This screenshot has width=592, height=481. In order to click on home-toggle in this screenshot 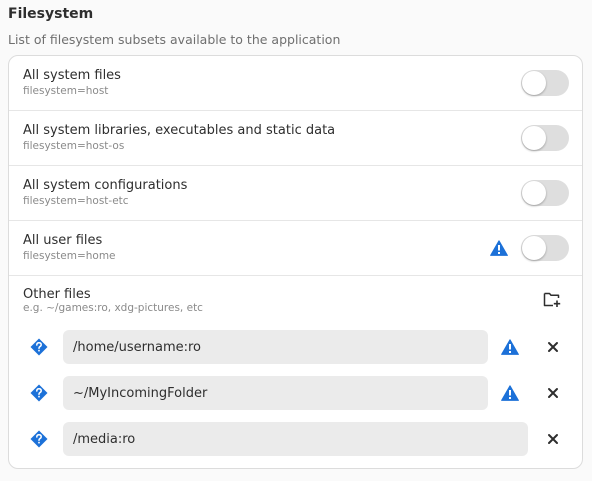, I will do `click(545, 248)`.